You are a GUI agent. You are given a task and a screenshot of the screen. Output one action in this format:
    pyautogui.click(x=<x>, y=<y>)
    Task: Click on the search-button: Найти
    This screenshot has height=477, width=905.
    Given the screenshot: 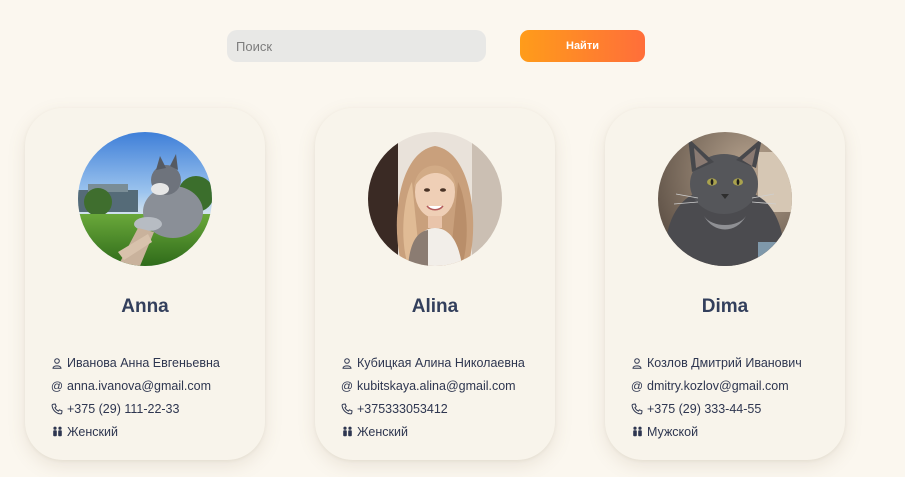 What is the action you would take?
    pyautogui.click(x=582, y=46)
    